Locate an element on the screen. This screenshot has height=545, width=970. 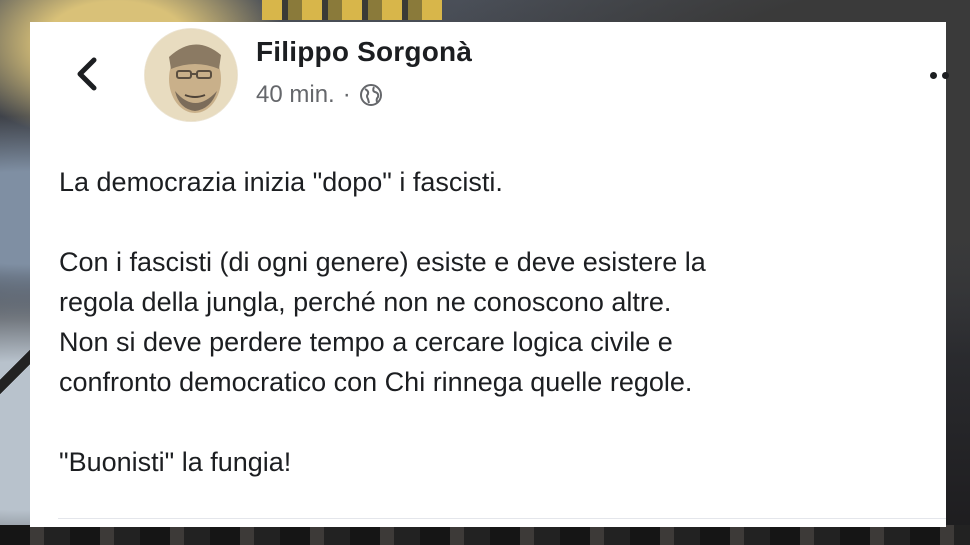
back-button is located at coordinates (88, 74).